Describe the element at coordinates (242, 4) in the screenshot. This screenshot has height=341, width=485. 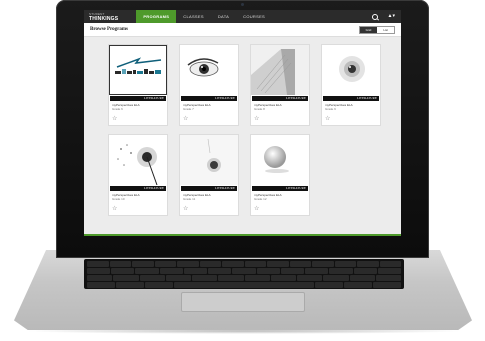
I see `camera-dot` at that location.